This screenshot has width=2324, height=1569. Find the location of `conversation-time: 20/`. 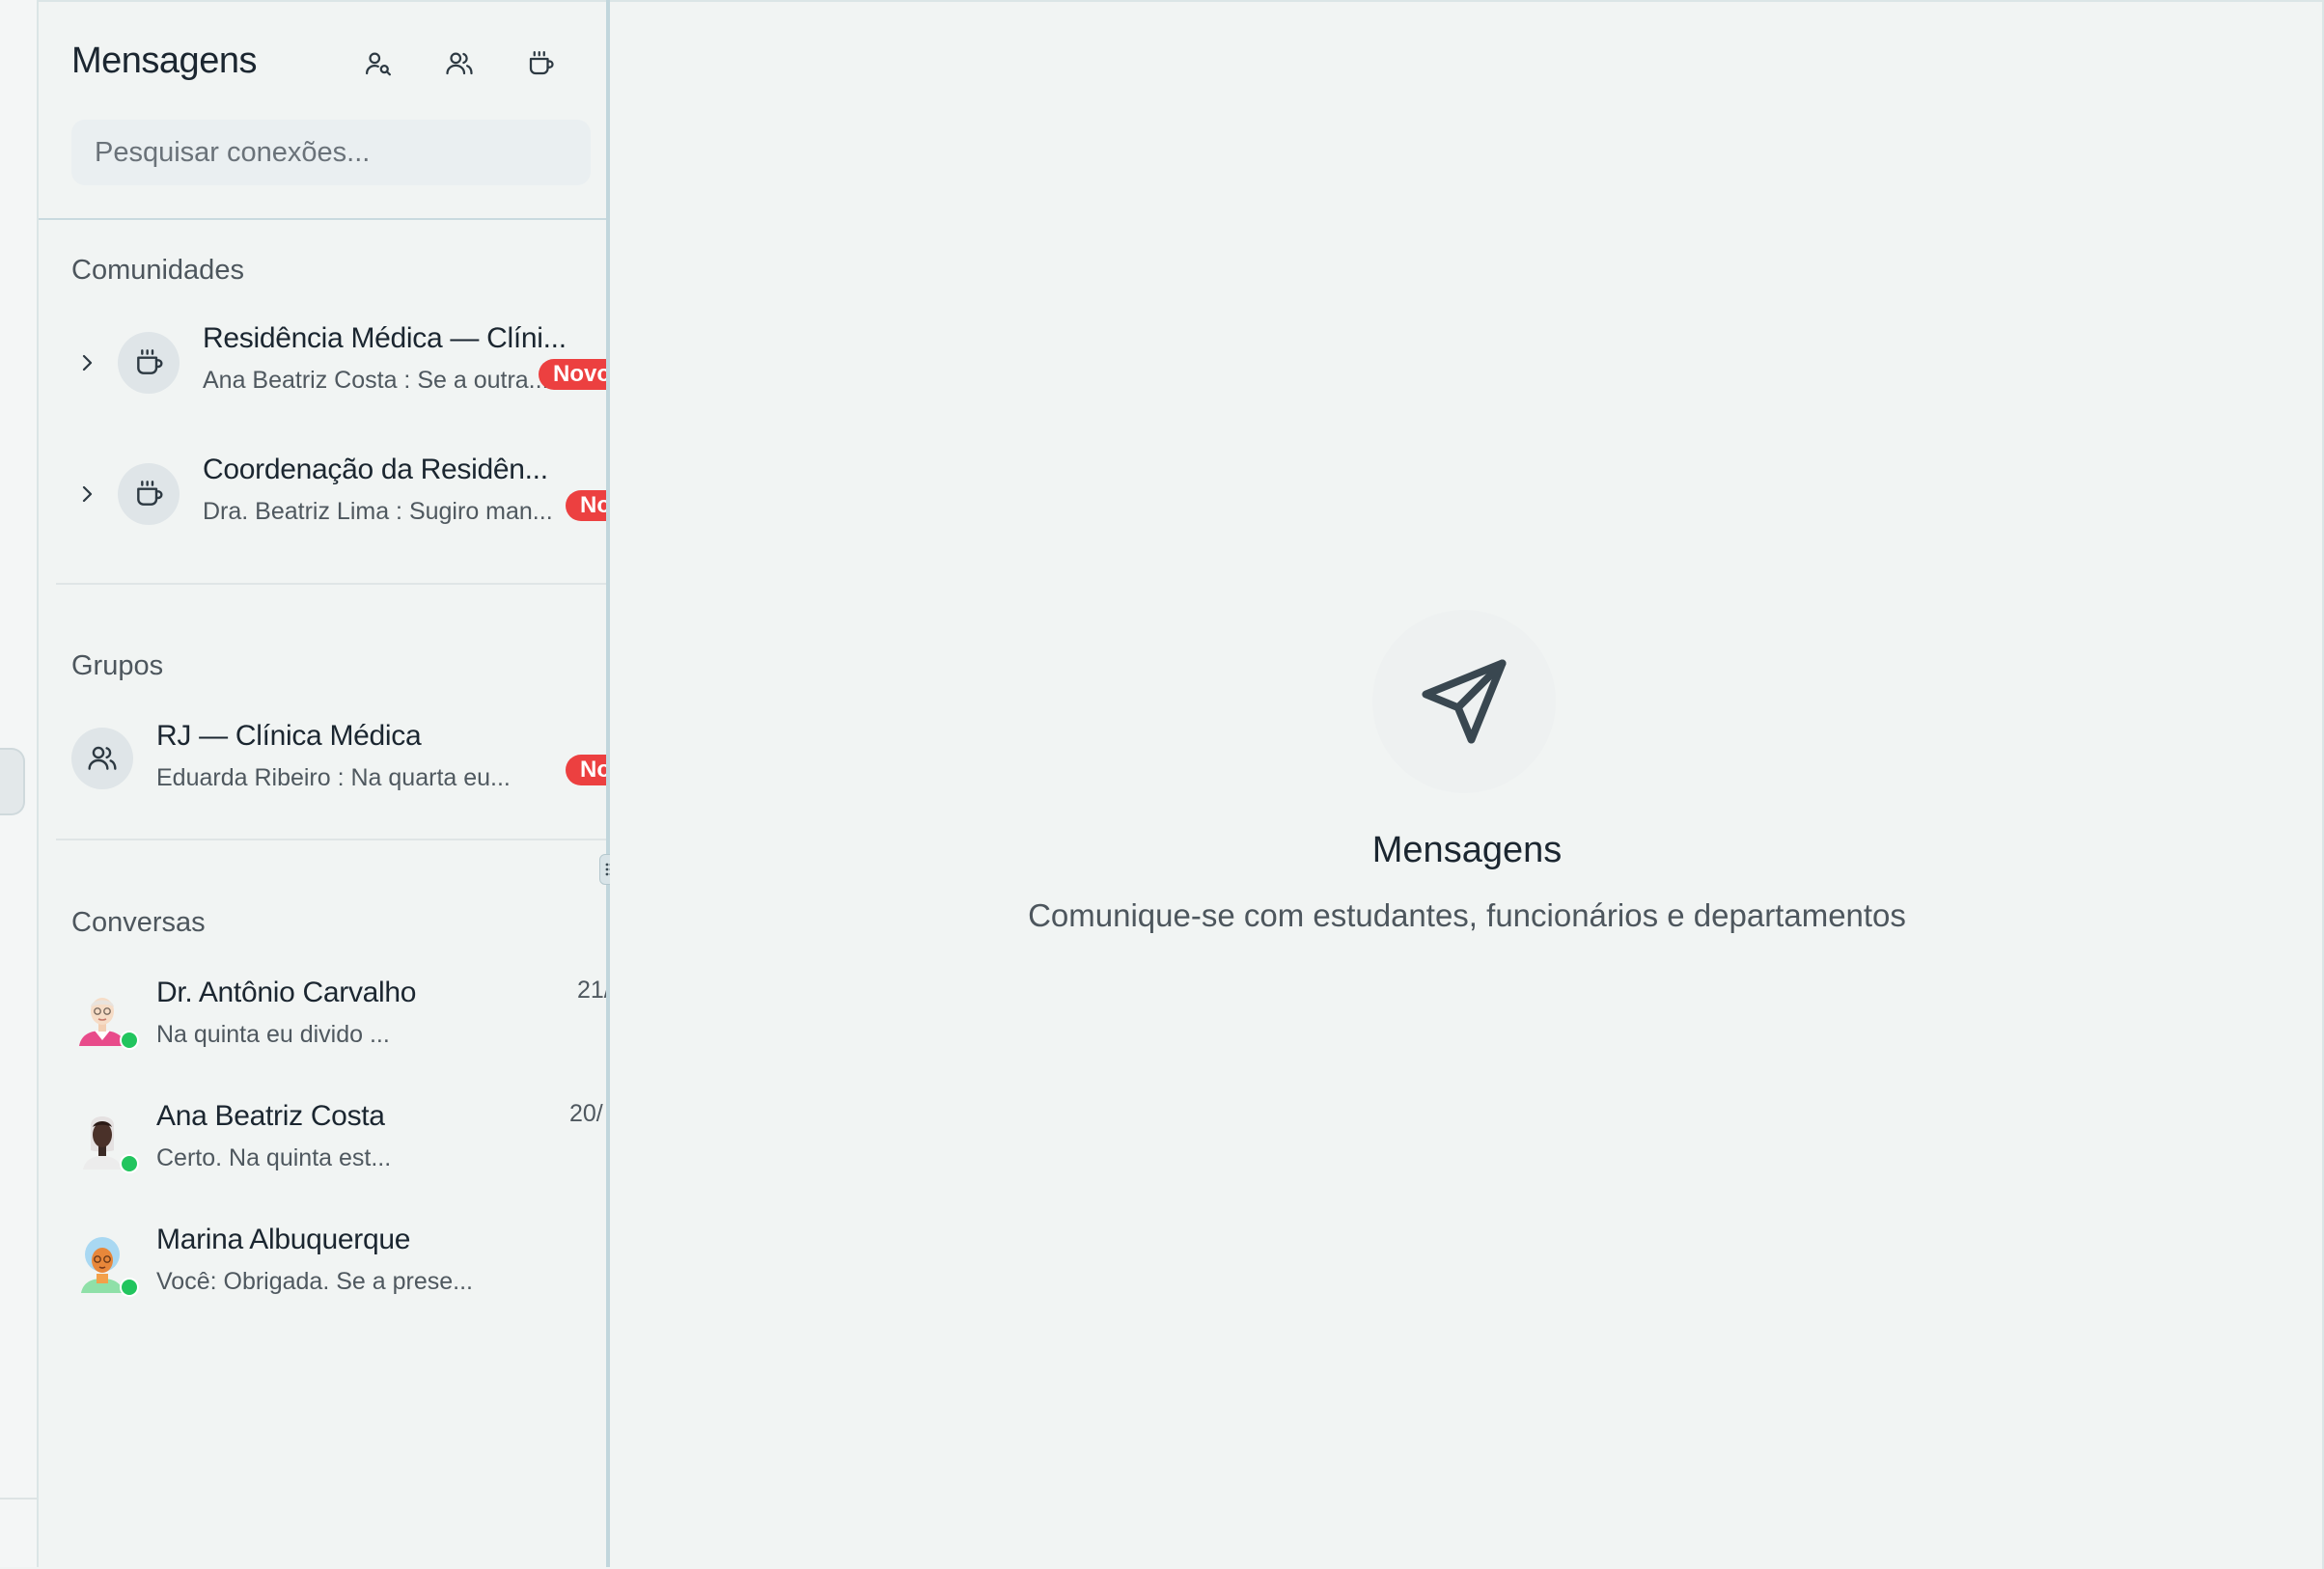

conversation-time: 20/ is located at coordinates (586, 1113).